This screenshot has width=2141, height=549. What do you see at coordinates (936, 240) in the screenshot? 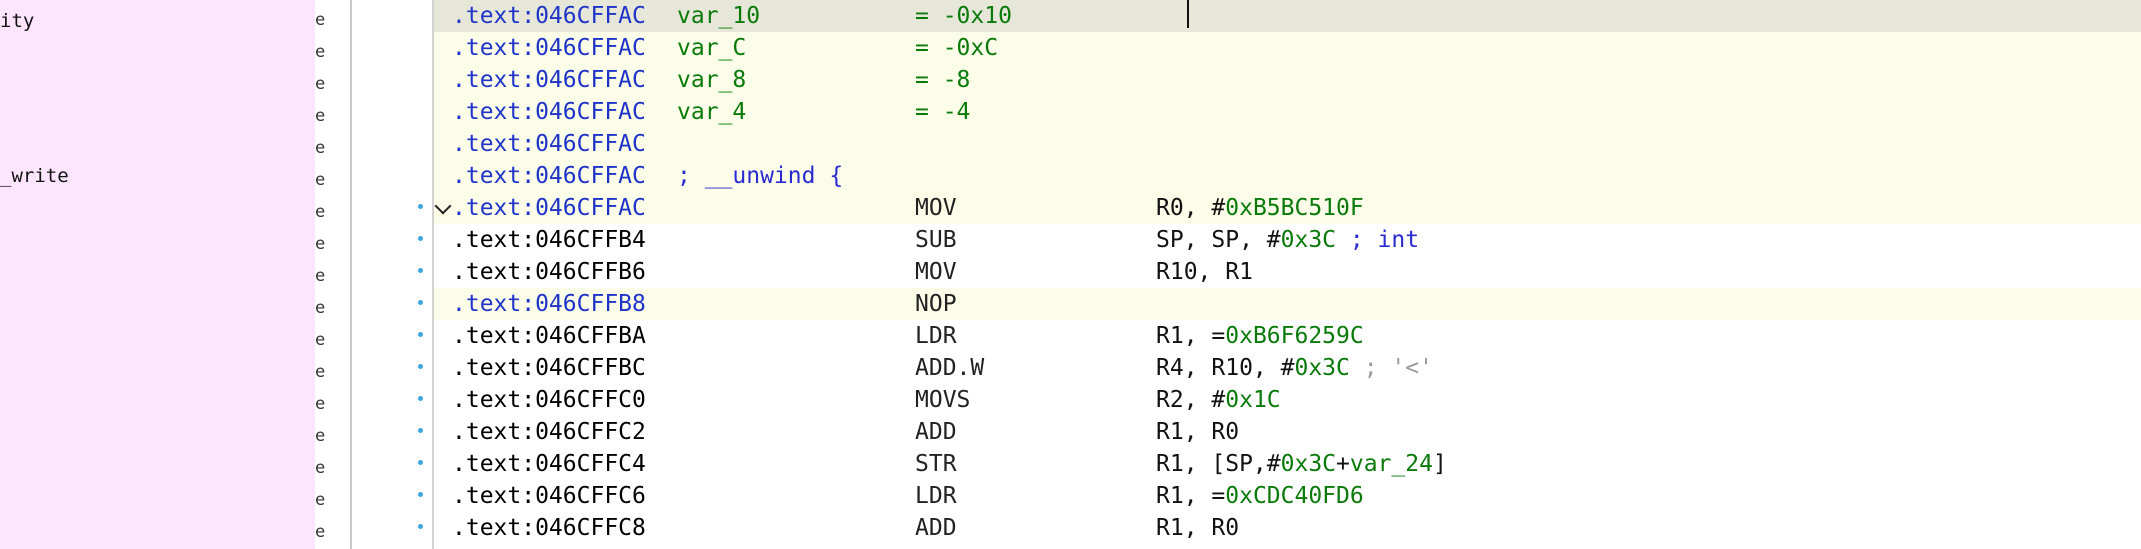
I see `instruction-mnemonic: SUB` at bounding box center [936, 240].